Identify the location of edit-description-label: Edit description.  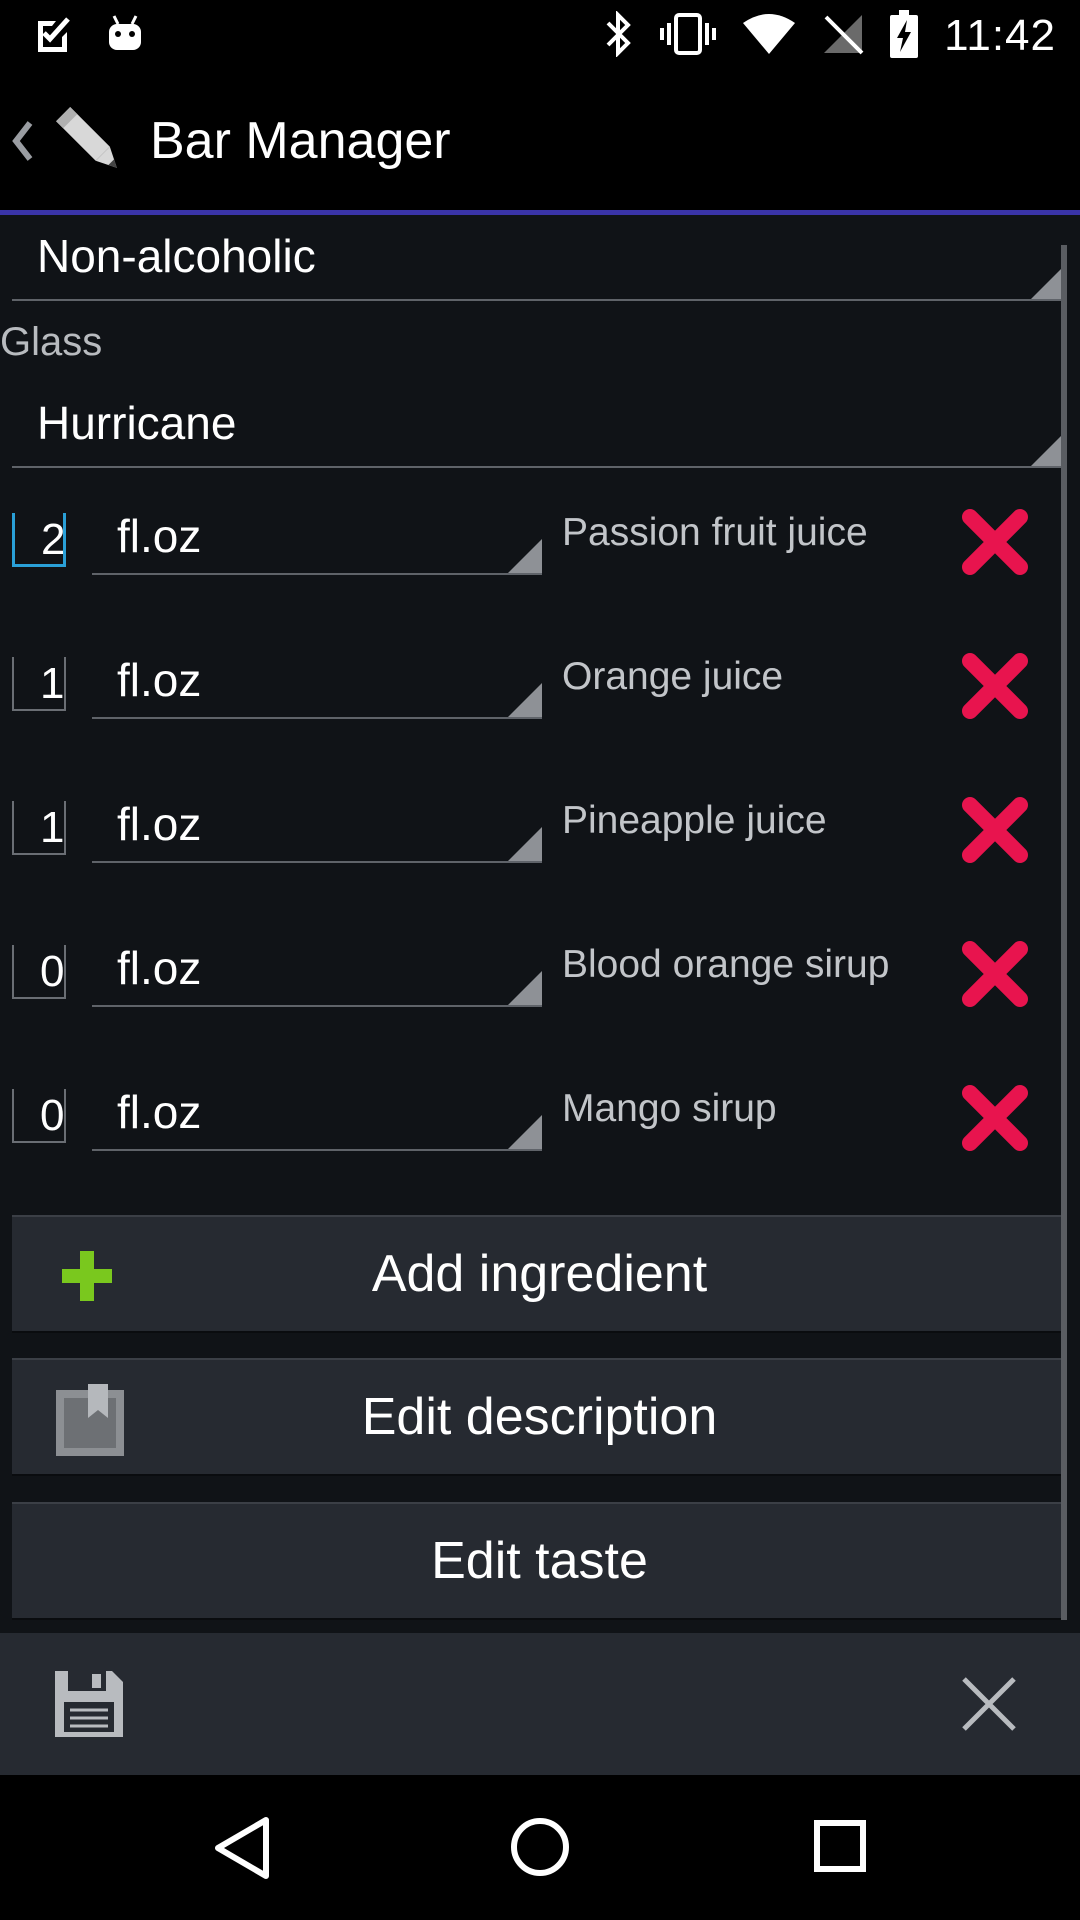
(539, 1417).